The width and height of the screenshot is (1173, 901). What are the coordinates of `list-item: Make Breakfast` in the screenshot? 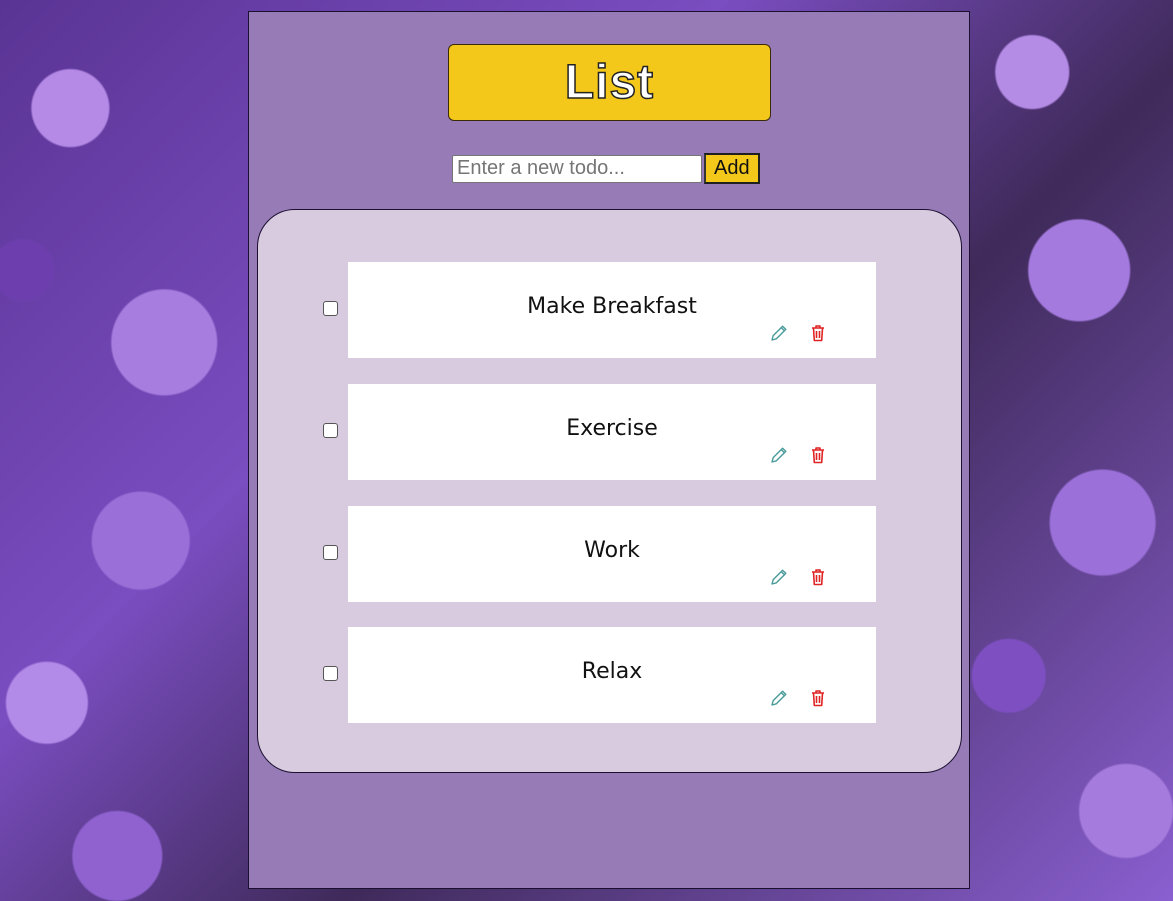 It's located at (602, 310).